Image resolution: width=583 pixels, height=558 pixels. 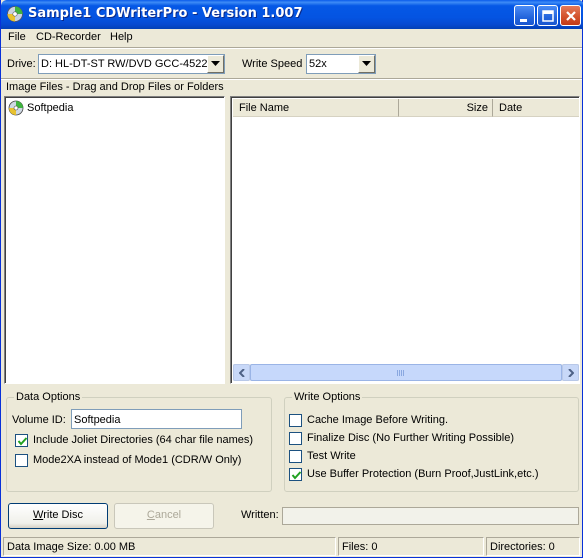 What do you see at coordinates (318, 64) in the screenshot?
I see `write-speed-value: 52x` at bounding box center [318, 64].